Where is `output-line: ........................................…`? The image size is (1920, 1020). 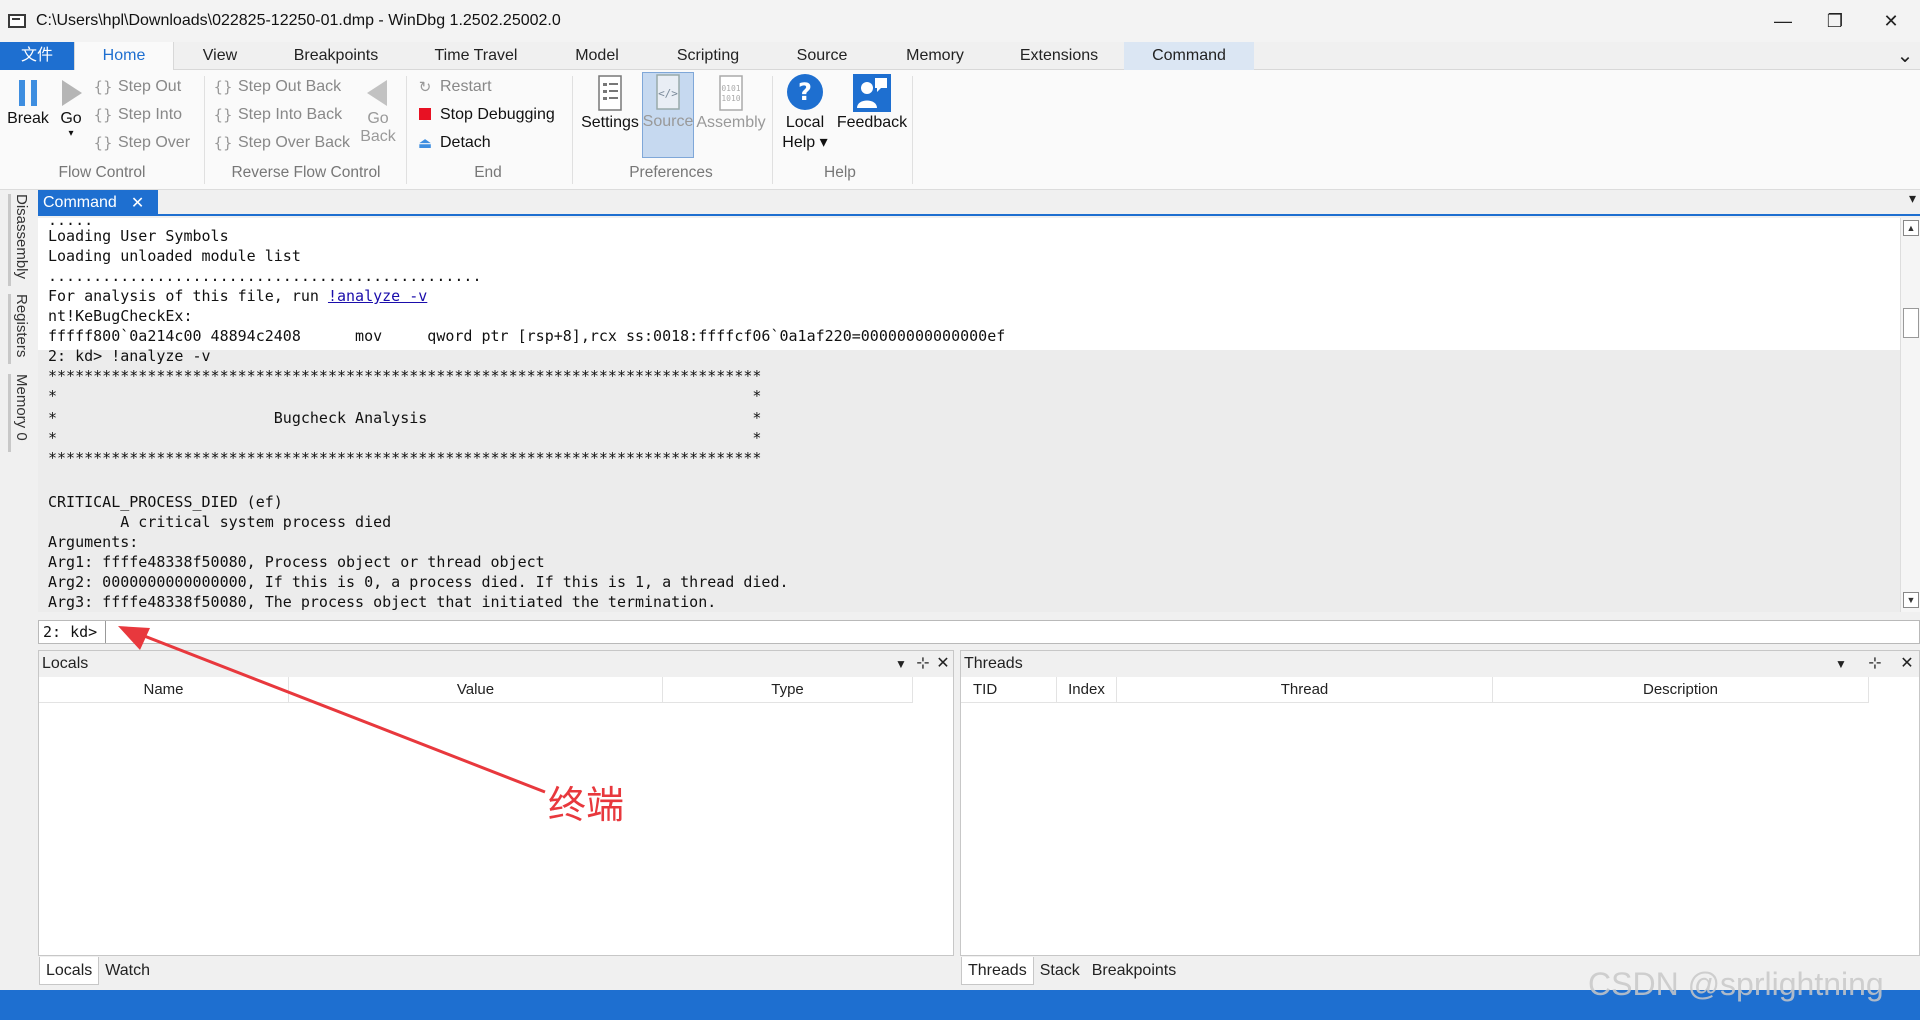 output-line: ........................................… is located at coordinates (265, 276).